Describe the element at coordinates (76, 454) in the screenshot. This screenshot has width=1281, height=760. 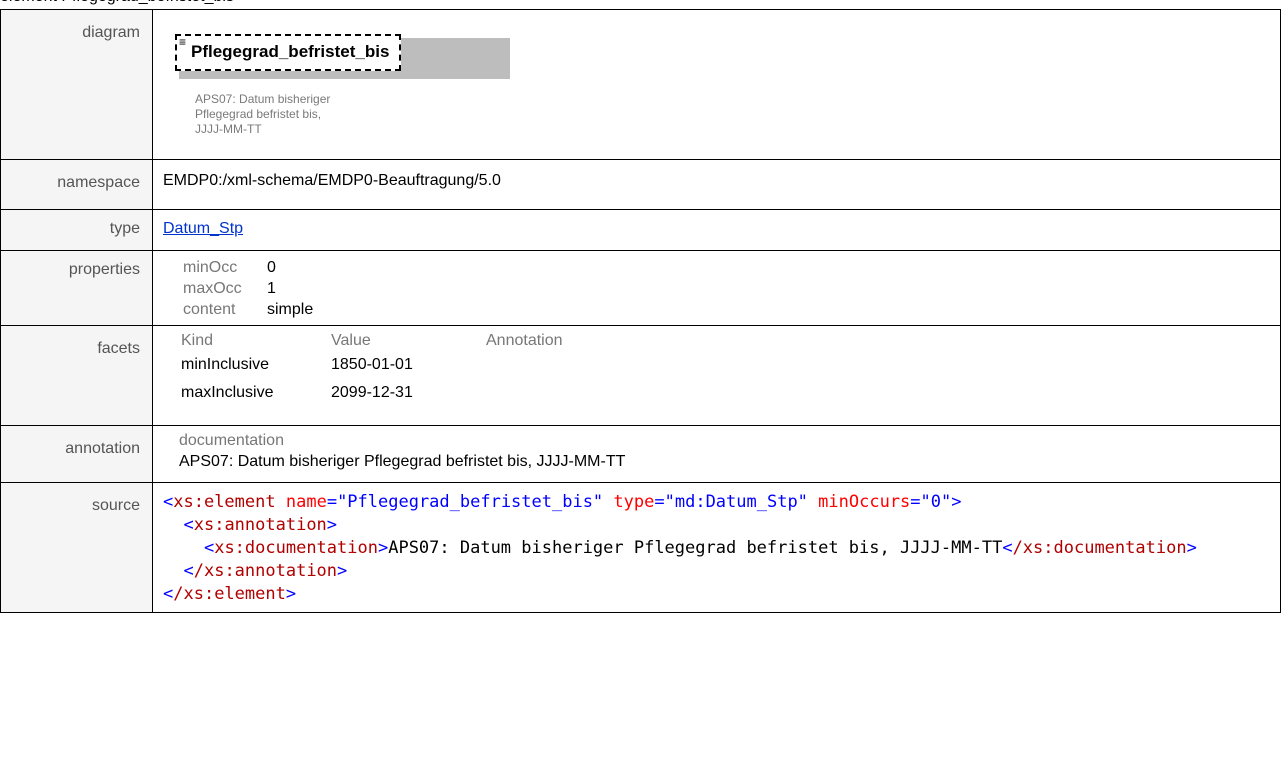
I see `annotation-label: annotation` at that location.